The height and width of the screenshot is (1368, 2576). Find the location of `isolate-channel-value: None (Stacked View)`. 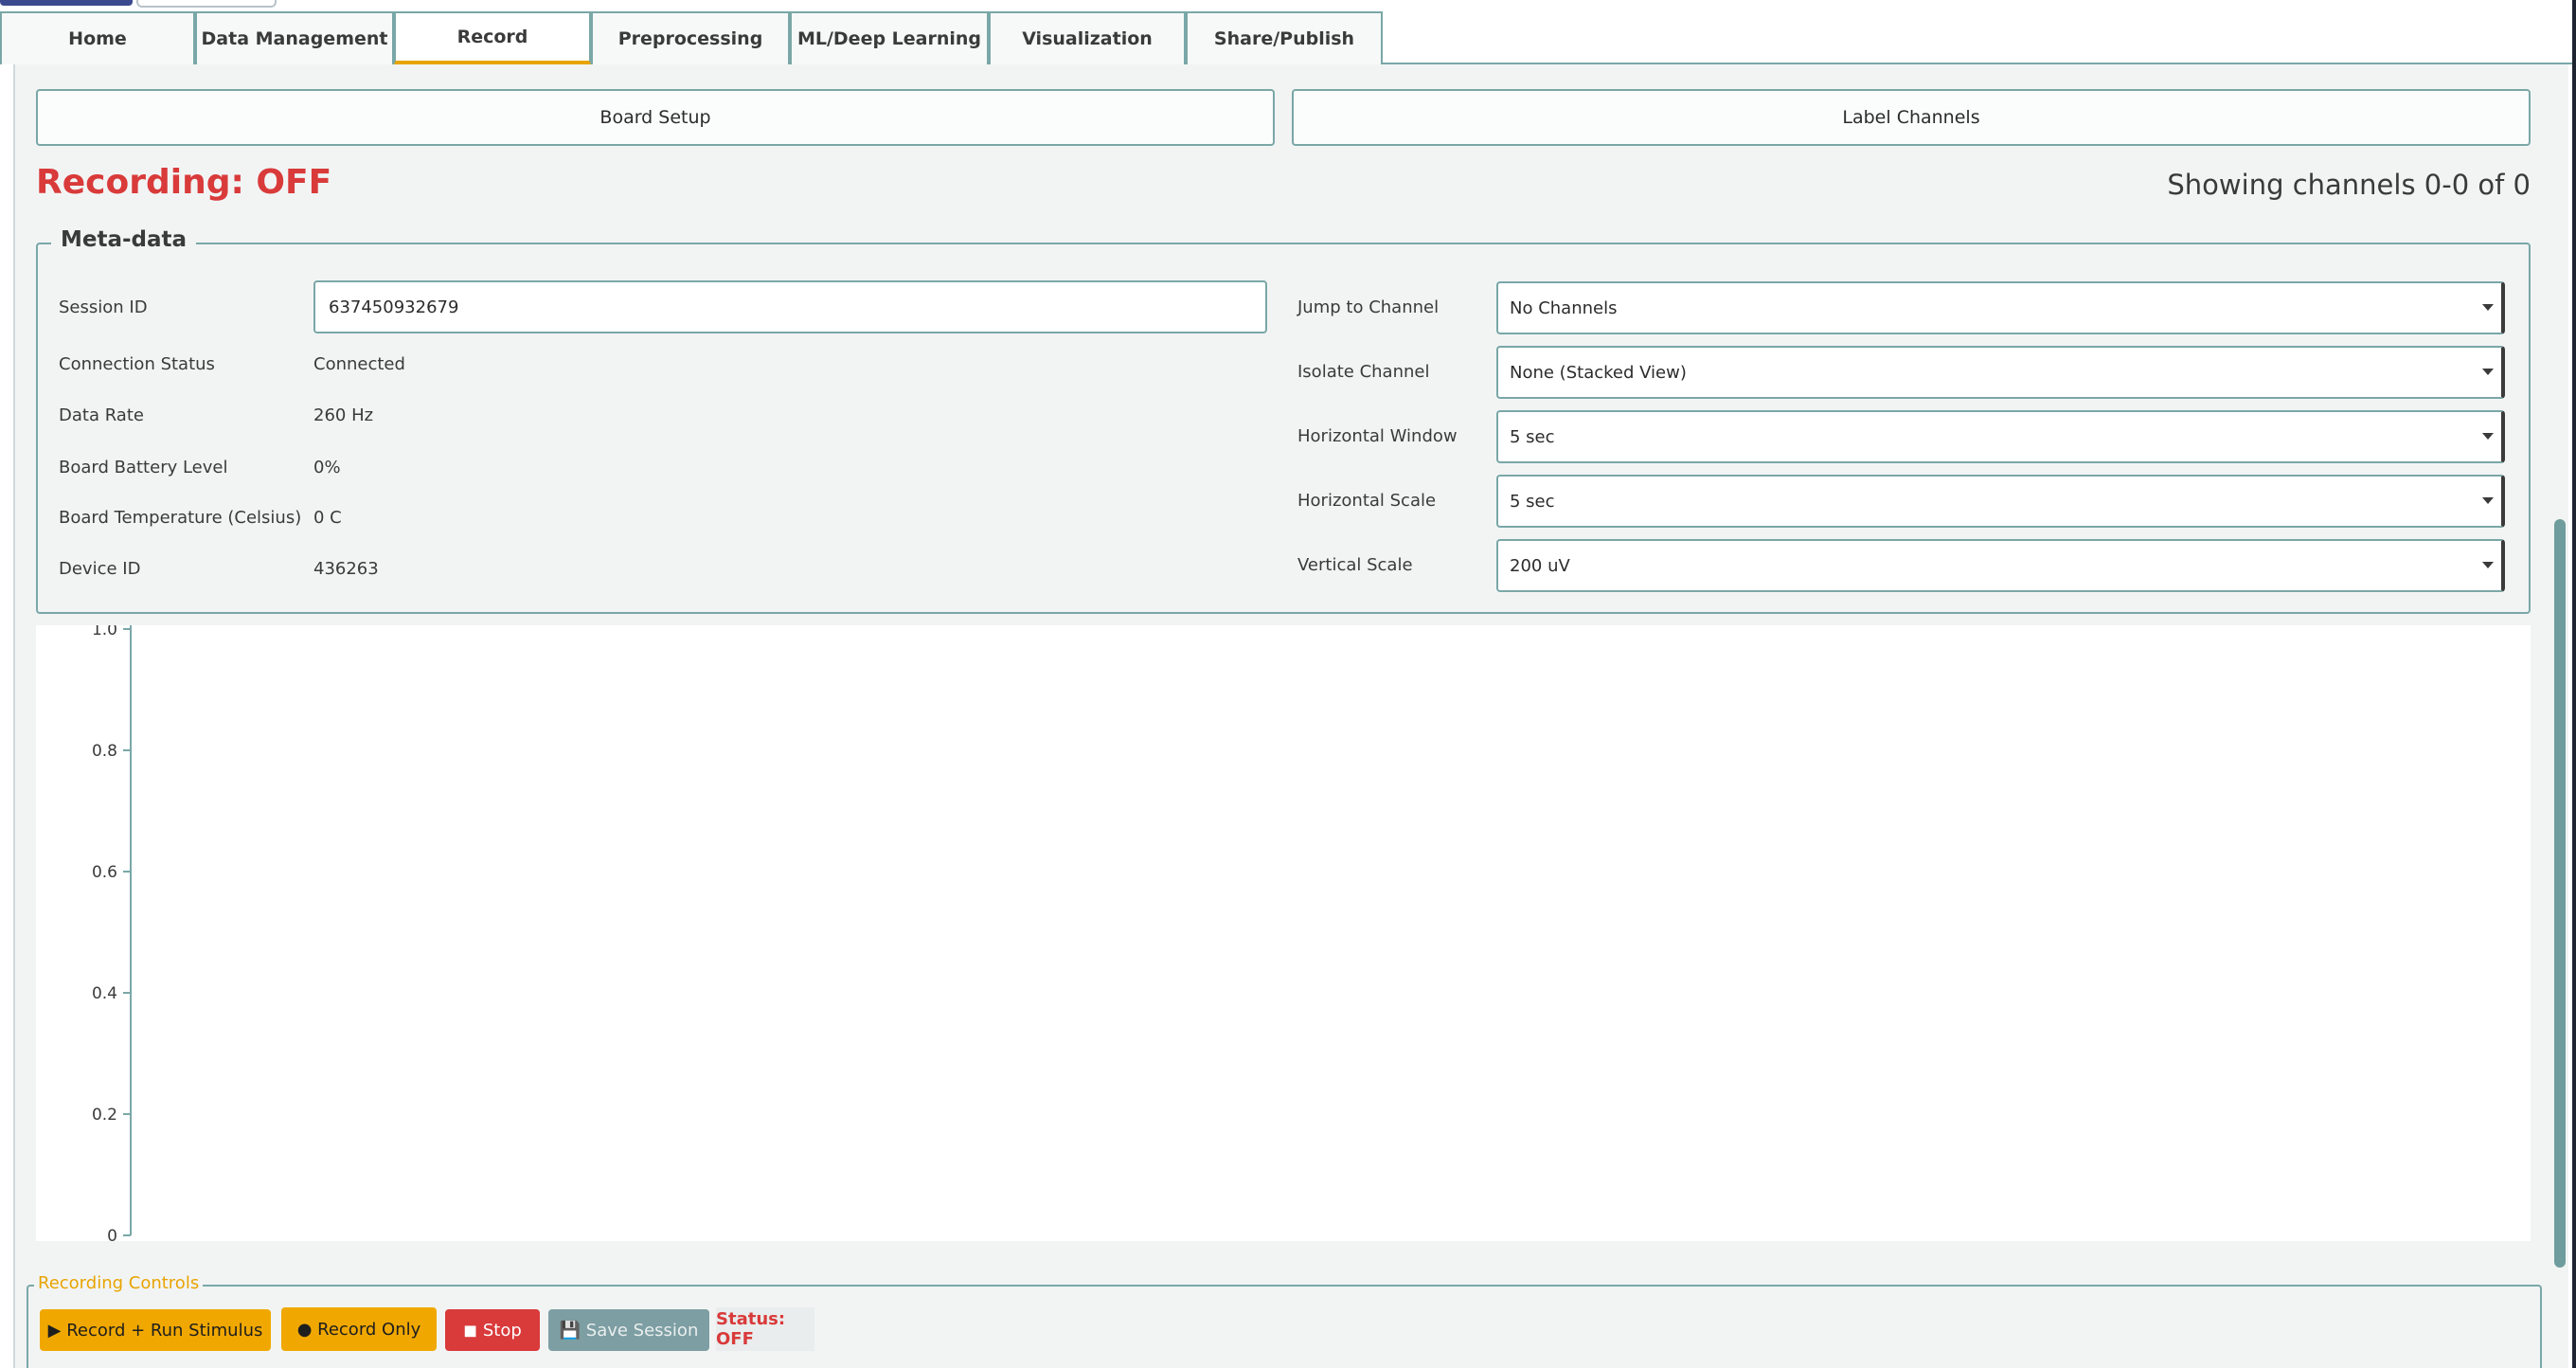

isolate-channel-value: None (Stacked View) is located at coordinates (1598, 372).